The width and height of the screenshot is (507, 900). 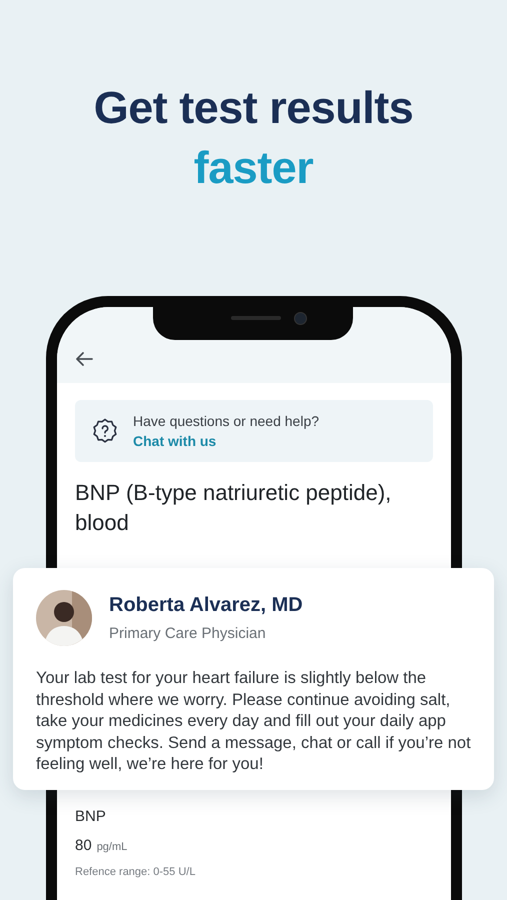 What do you see at coordinates (188, 633) in the screenshot?
I see `doctor-role: Primary Care Physician` at bounding box center [188, 633].